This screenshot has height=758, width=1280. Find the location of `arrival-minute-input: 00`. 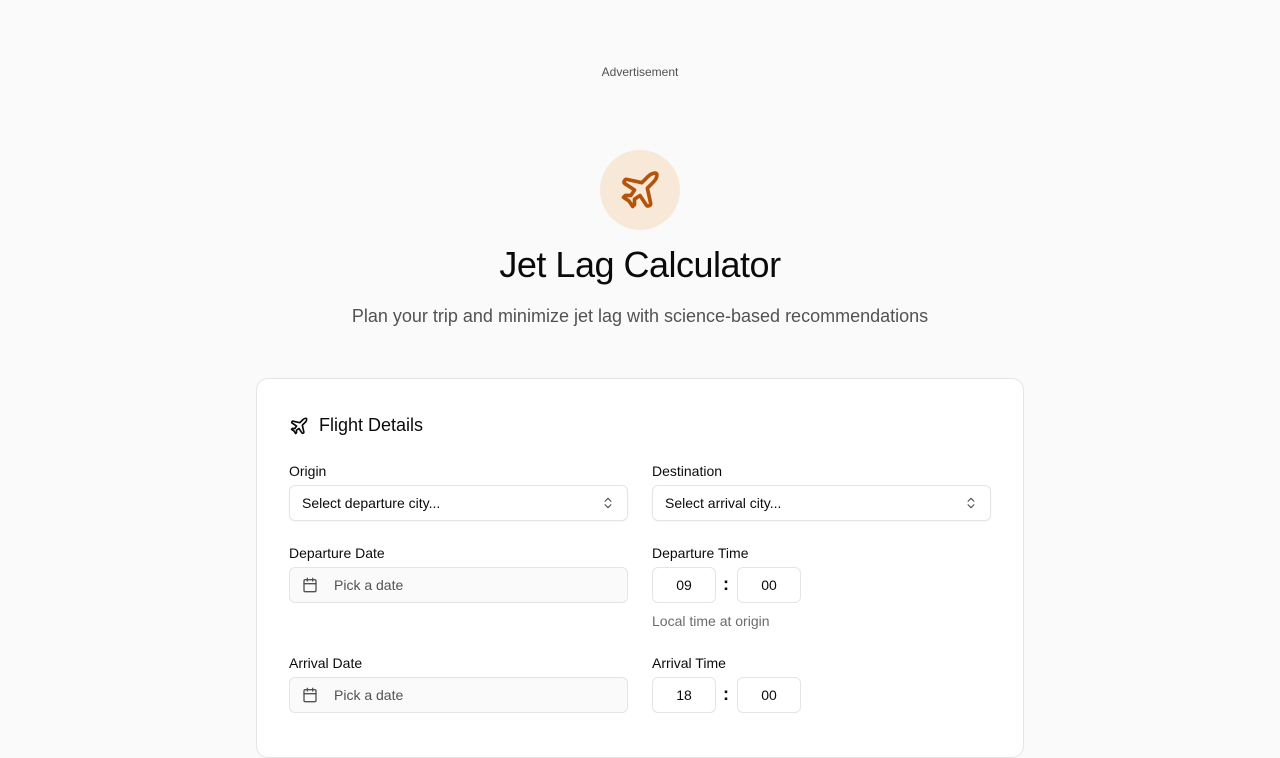

arrival-minute-input: 00 is located at coordinates (769, 695).